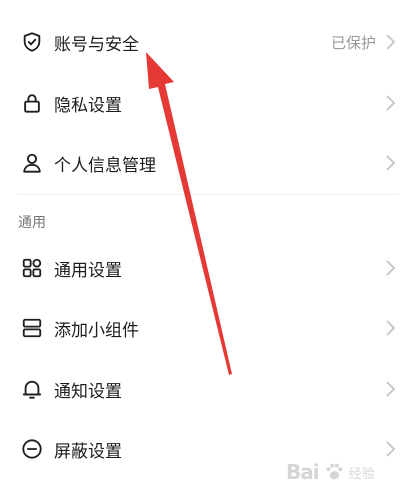 This screenshot has height=498, width=416. Describe the element at coordinates (208, 194) in the screenshot. I see `section-divider` at that location.